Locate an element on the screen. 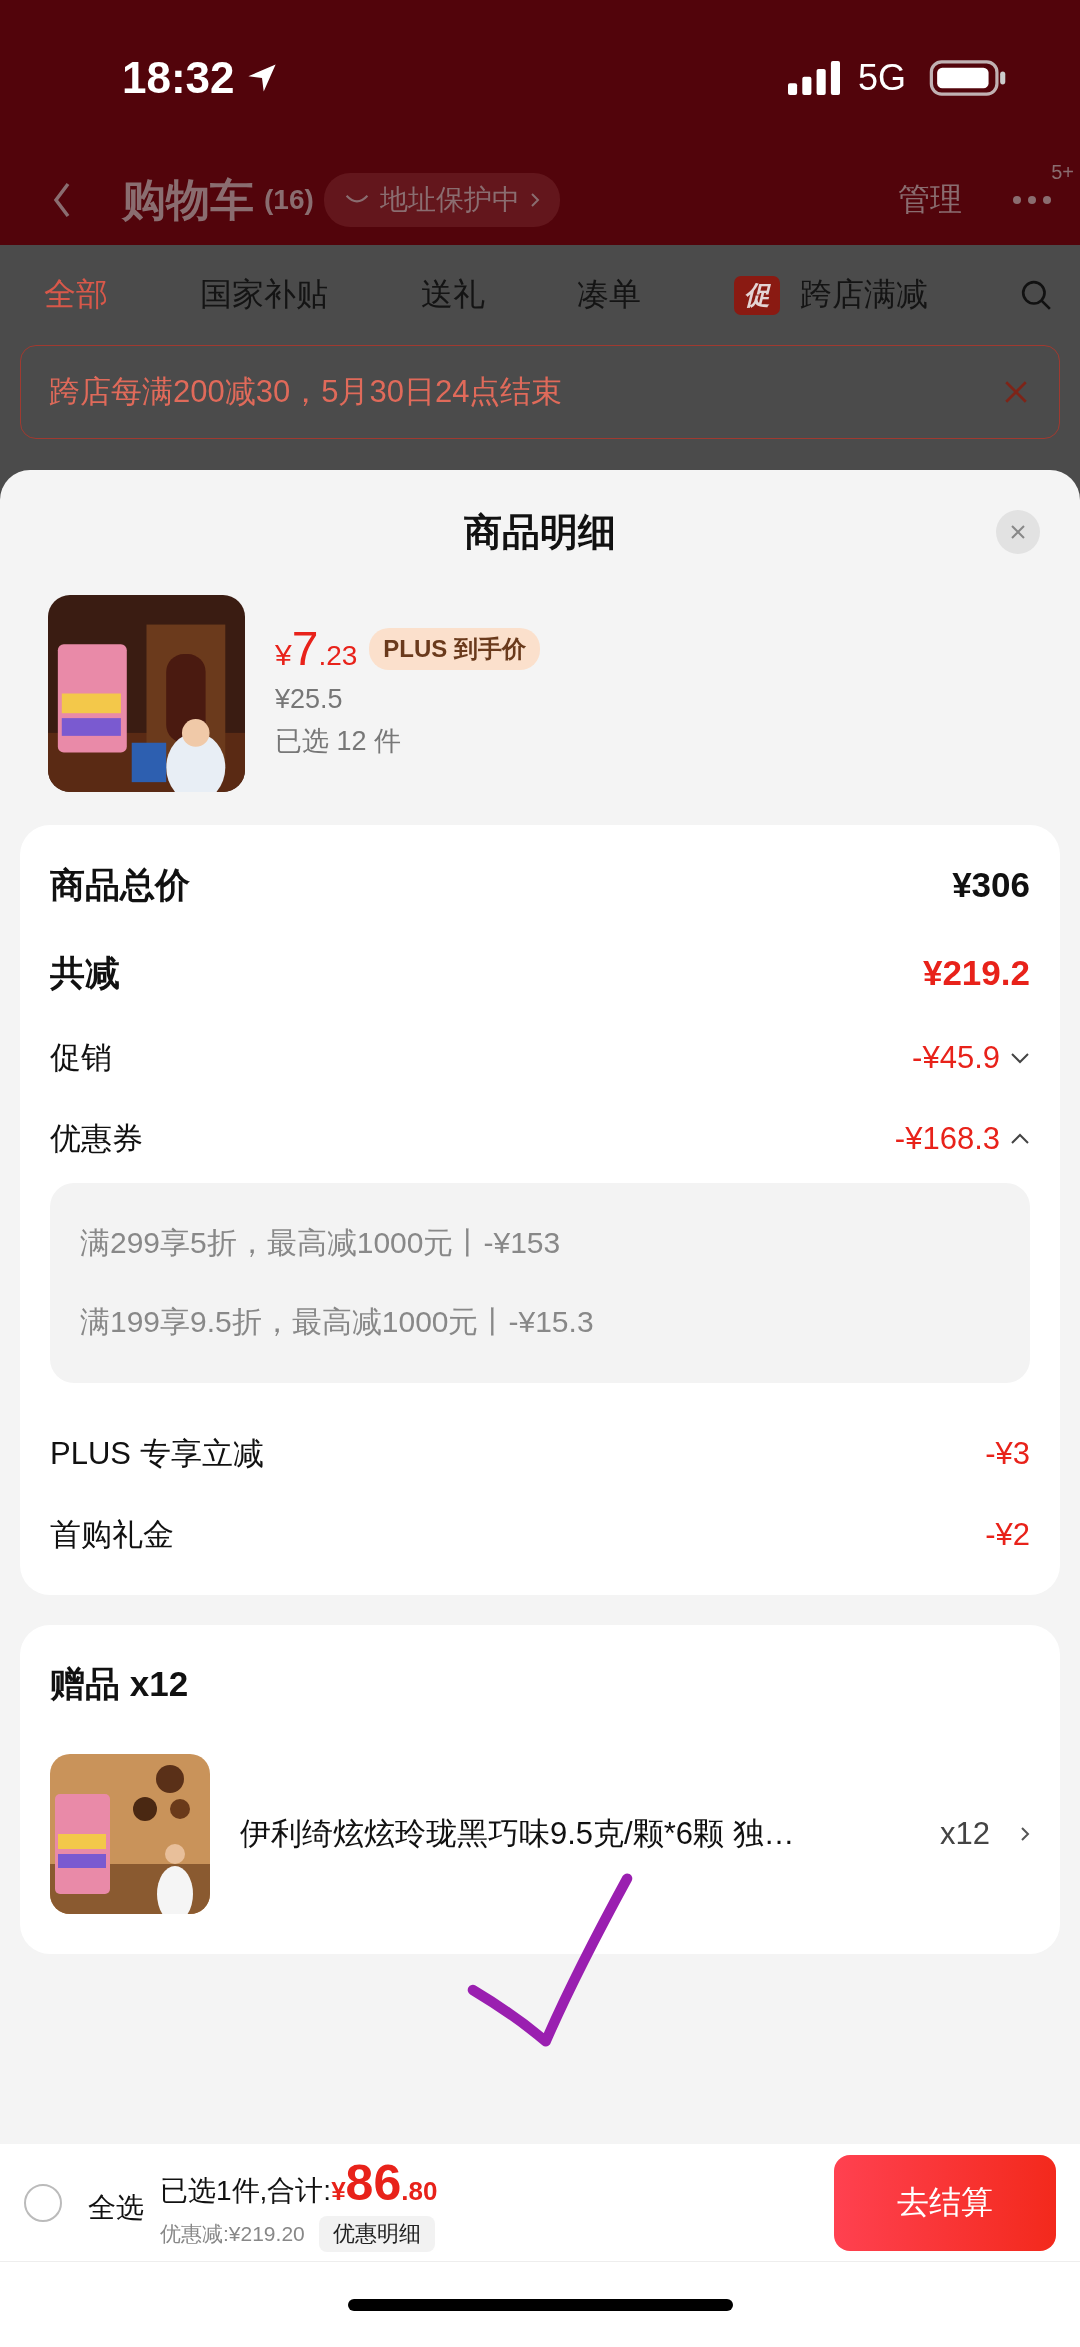 This screenshot has width=1080, height=2347. coupon-detail: 满199享9.5折，最高减1000元丨-¥15.3 is located at coordinates (337, 1322).